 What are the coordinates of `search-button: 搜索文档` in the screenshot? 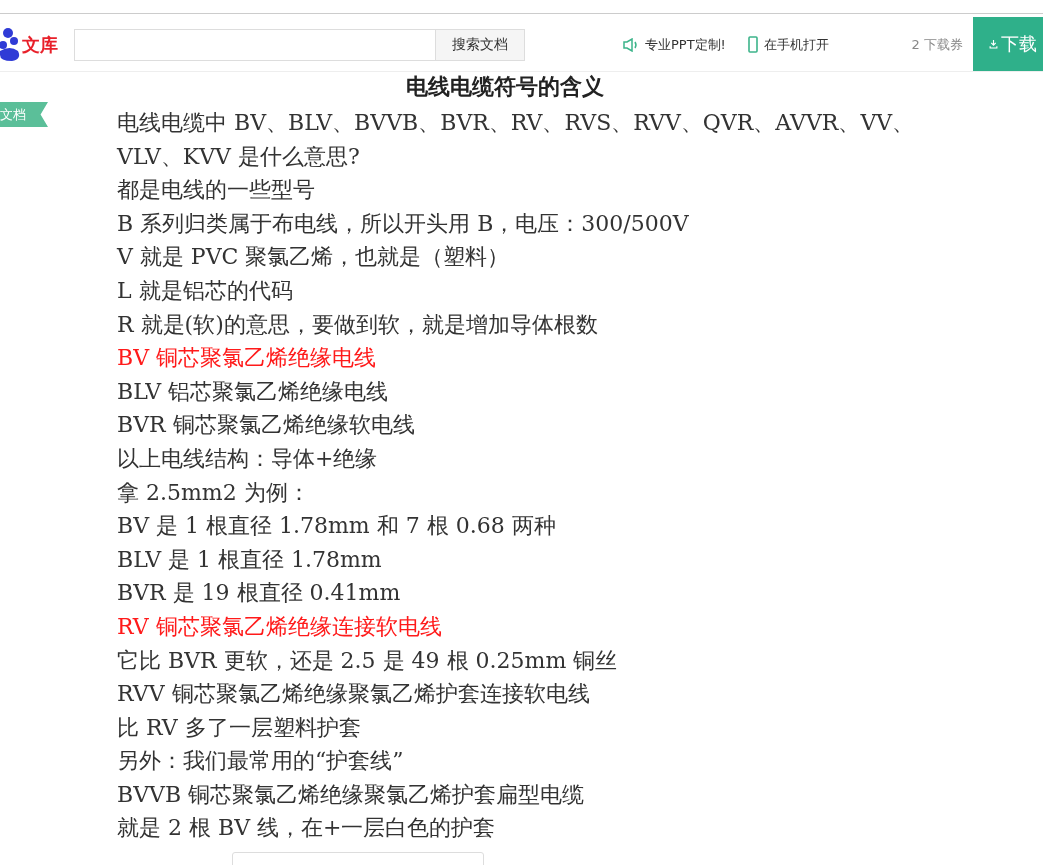 It's located at (480, 44).